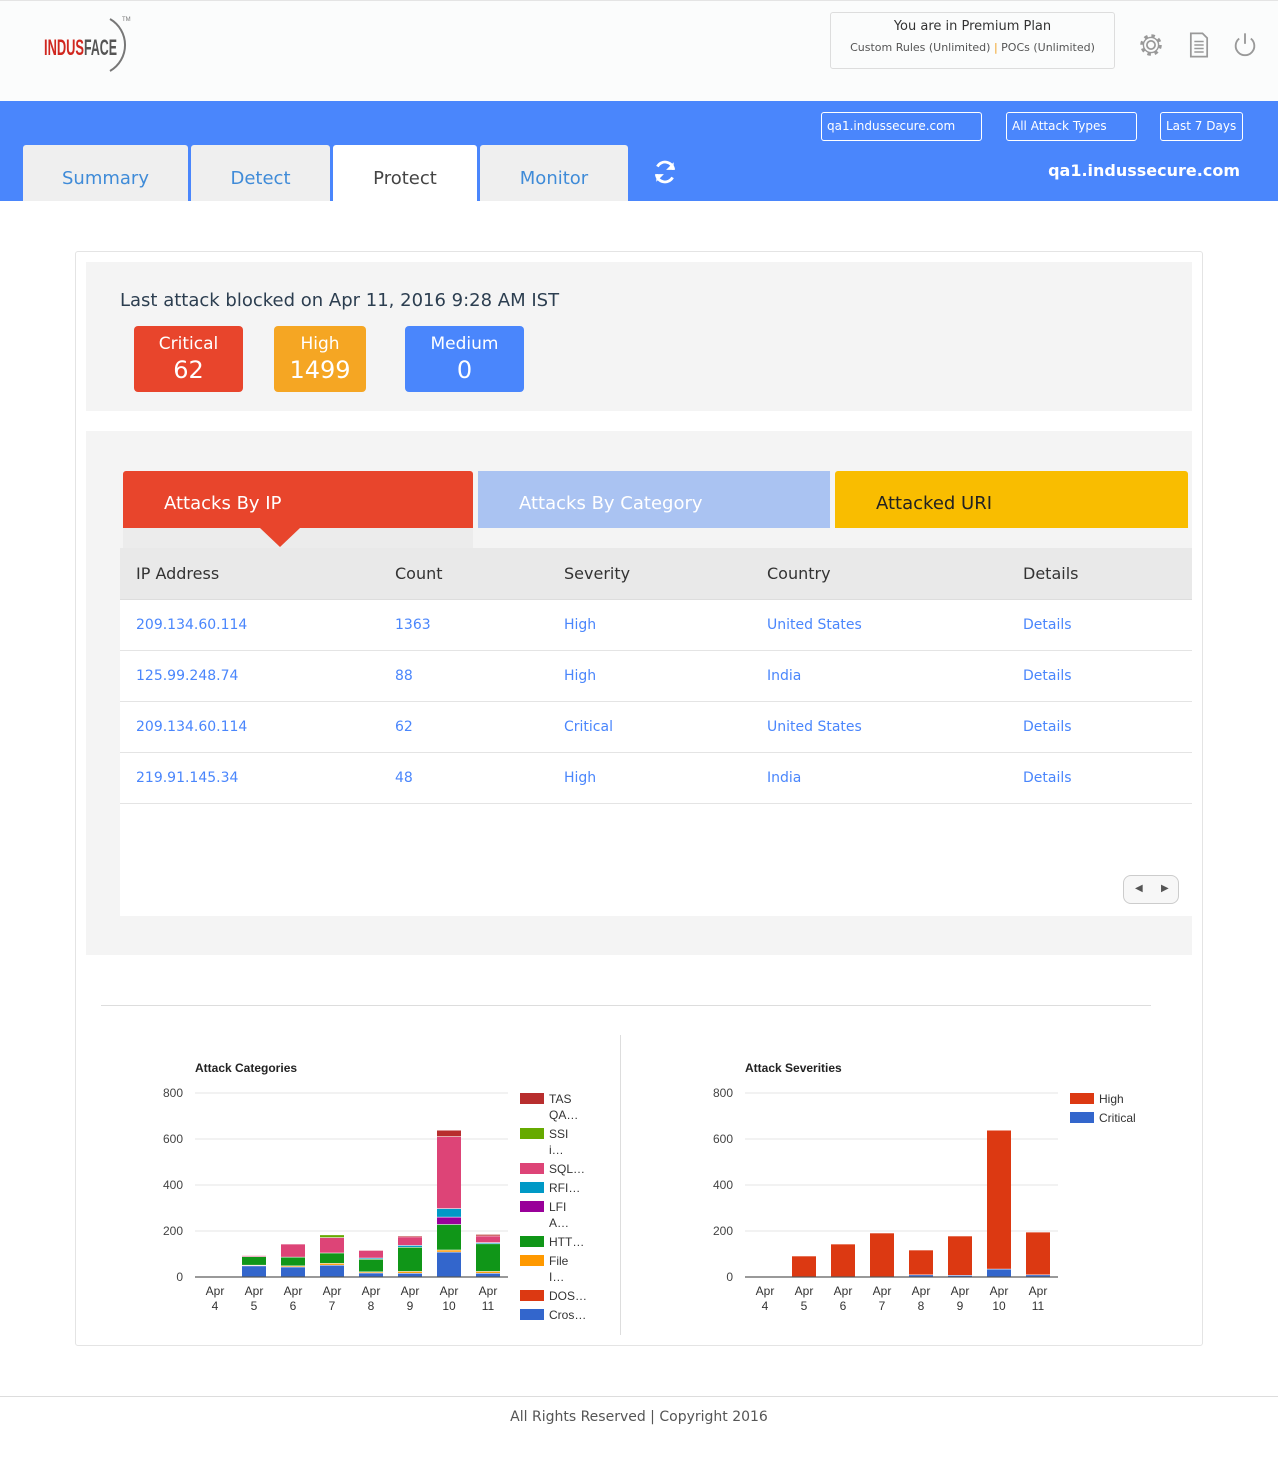 The image size is (1278, 1457). Describe the element at coordinates (799, 573) in the screenshot. I see `col-country: Country` at that location.